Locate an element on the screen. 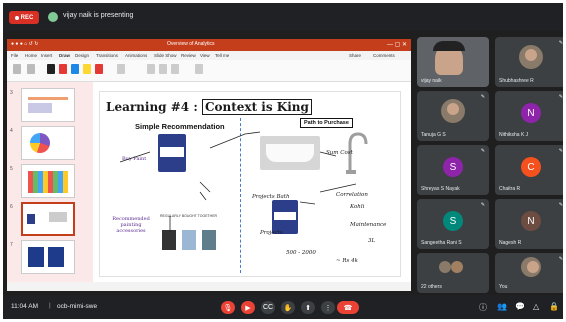  rec-dot-icon is located at coordinates (16, 17).